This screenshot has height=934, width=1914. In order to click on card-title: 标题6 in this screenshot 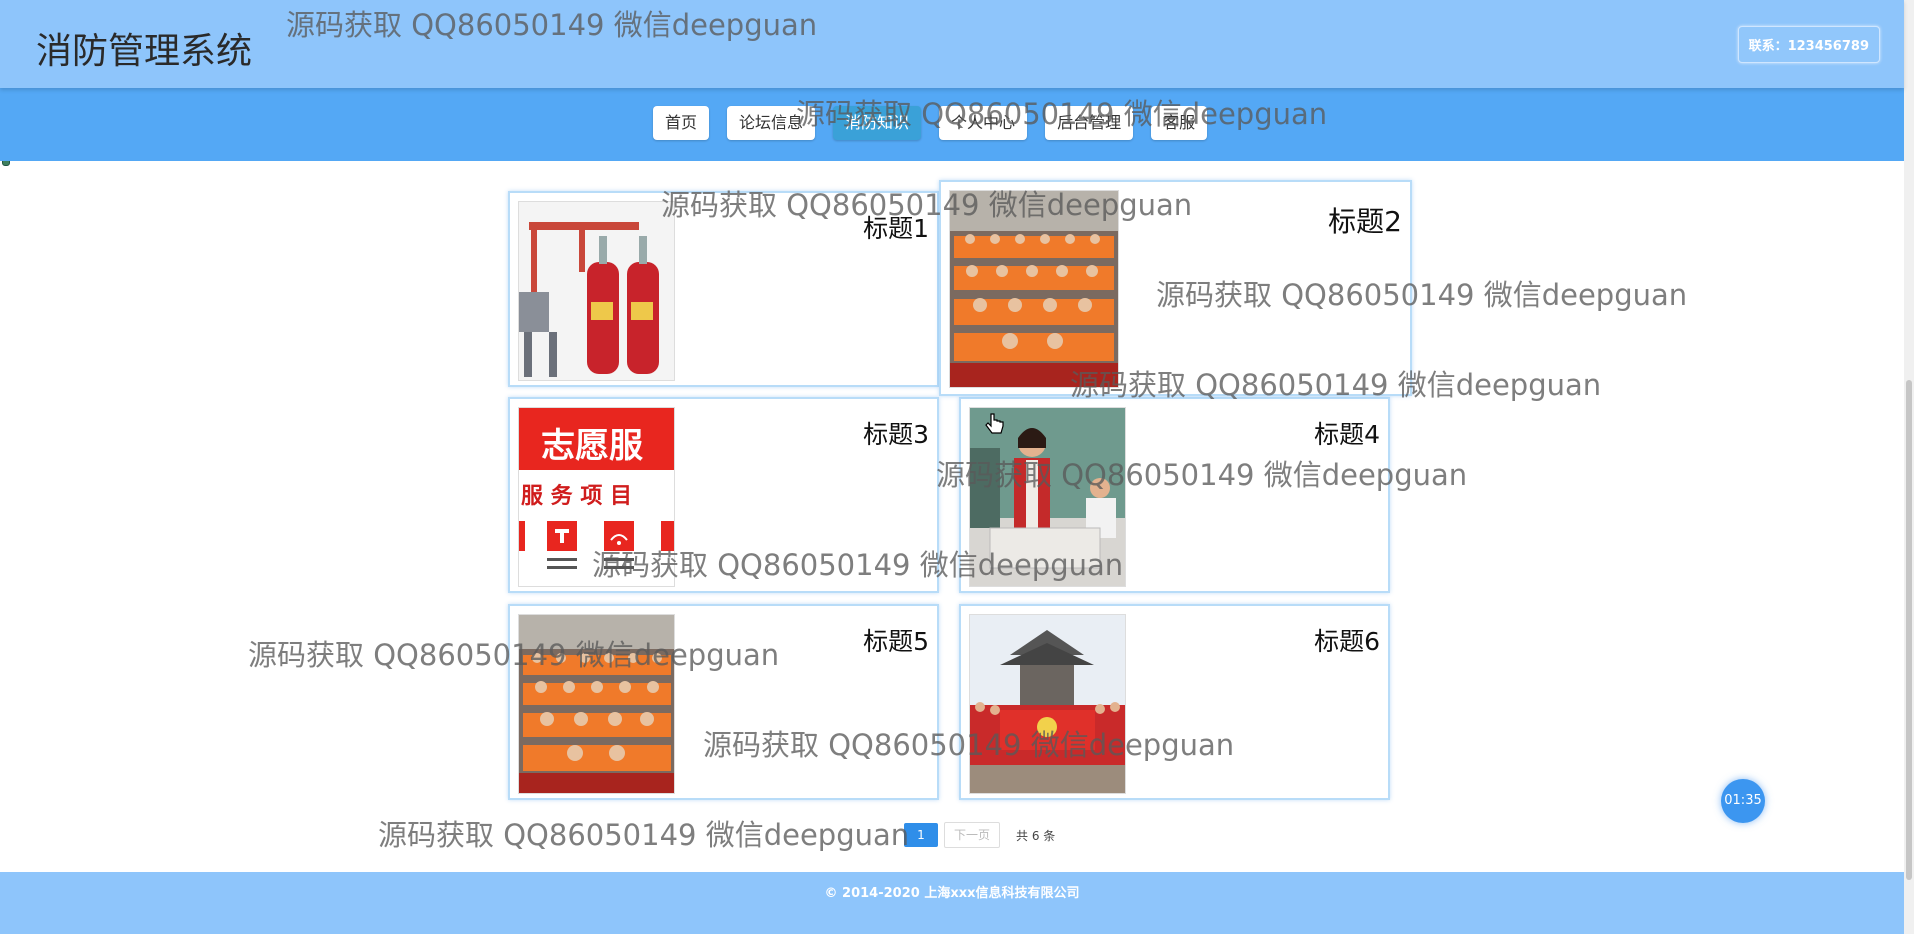, I will do `click(1347, 641)`.